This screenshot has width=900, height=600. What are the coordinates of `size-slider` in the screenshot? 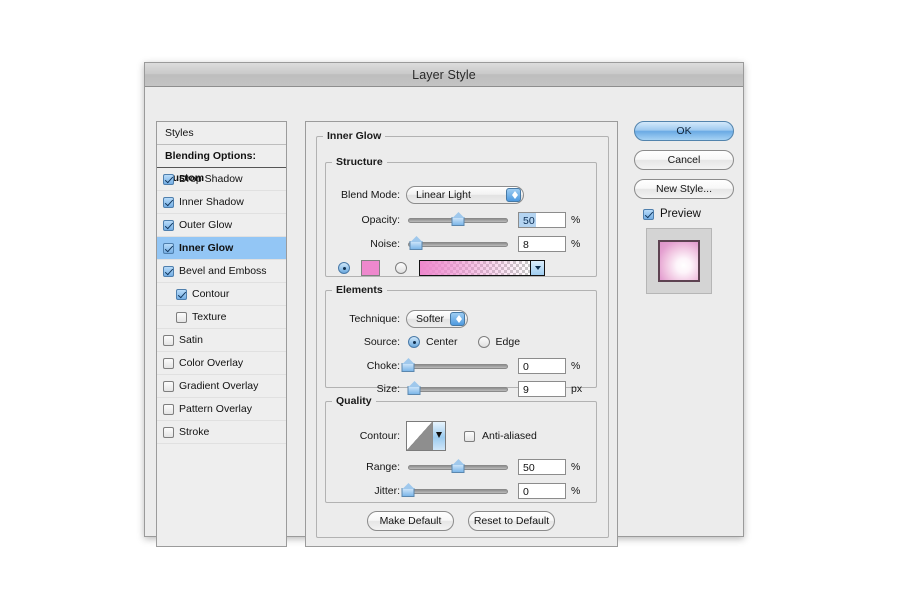 It's located at (457, 388).